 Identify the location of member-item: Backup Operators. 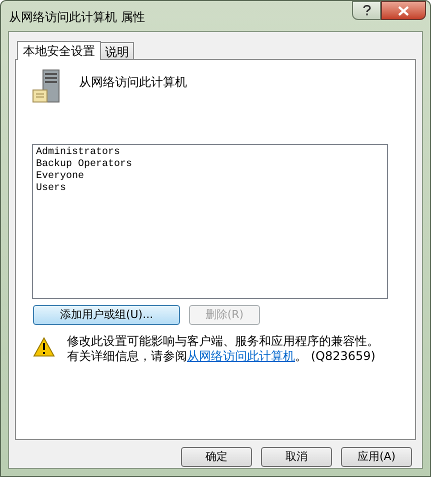
(210, 165).